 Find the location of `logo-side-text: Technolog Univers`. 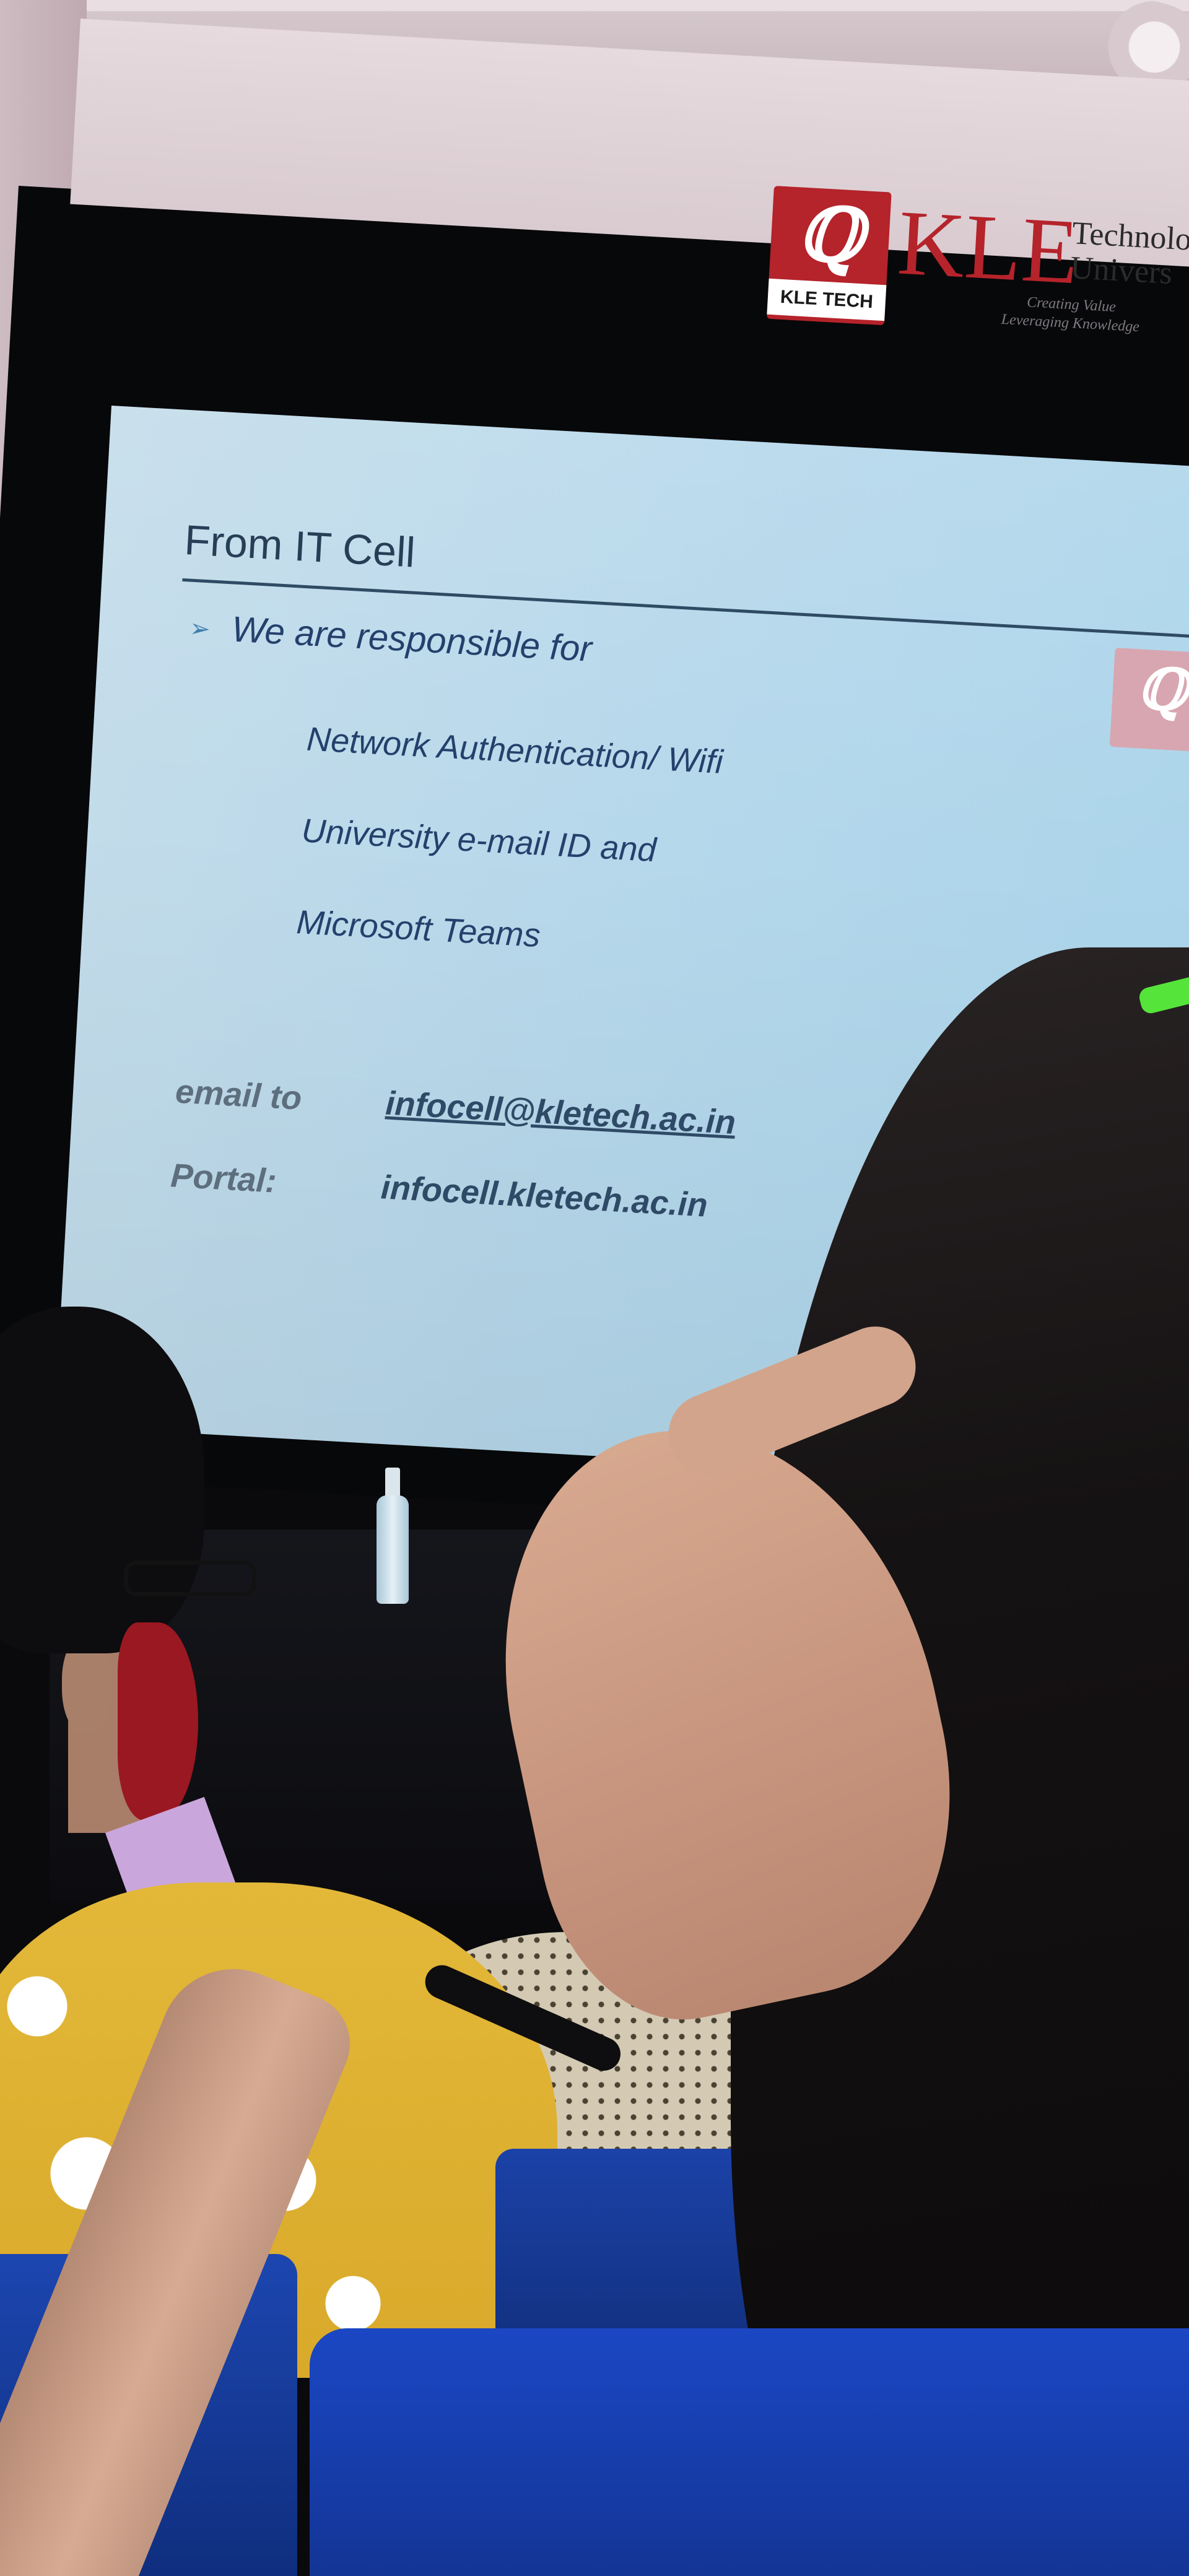

logo-side-text: Technolog Univers is located at coordinates (1129, 257).